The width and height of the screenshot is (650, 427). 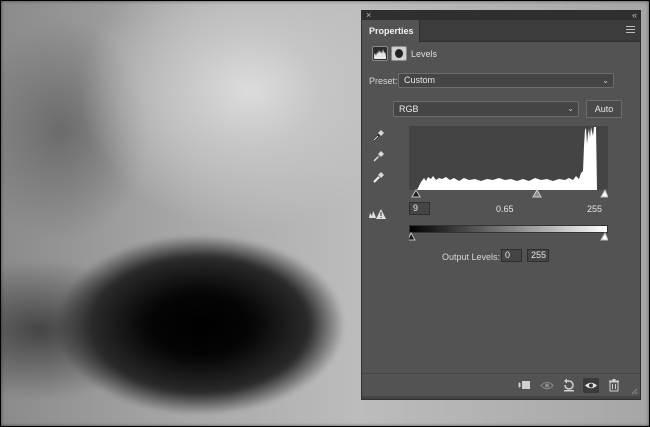 I want to click on output-levels-slider, so click(x=508, y=236).